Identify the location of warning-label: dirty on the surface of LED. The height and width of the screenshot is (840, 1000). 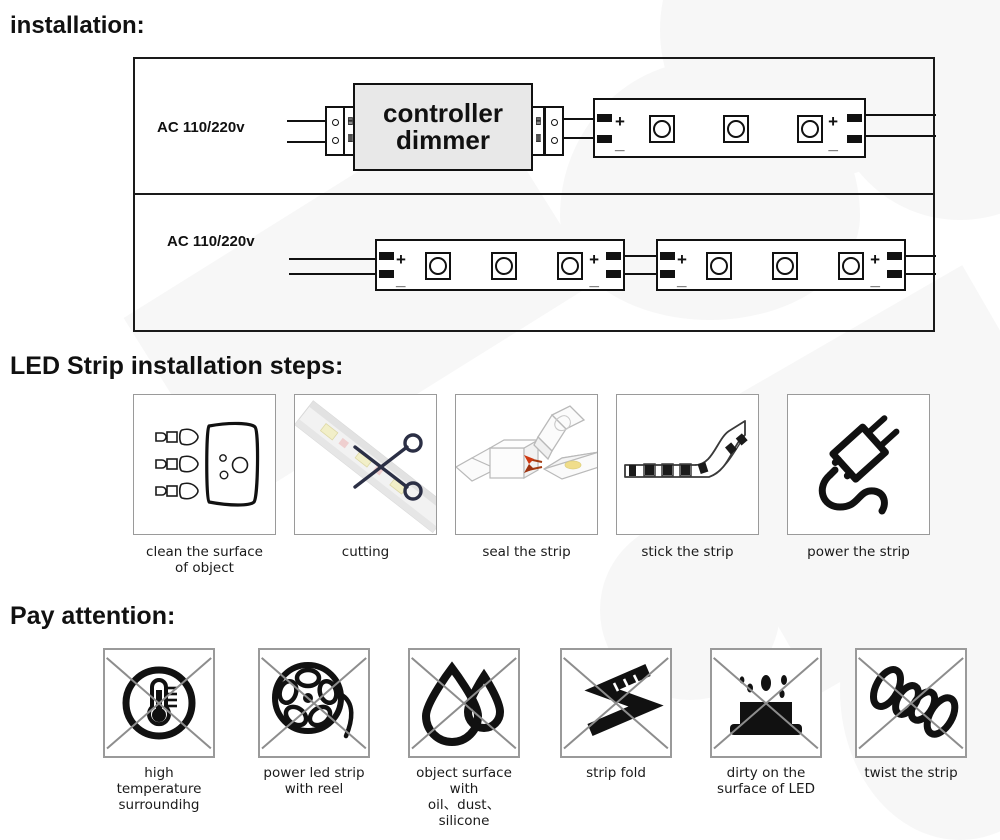
(766, 781).